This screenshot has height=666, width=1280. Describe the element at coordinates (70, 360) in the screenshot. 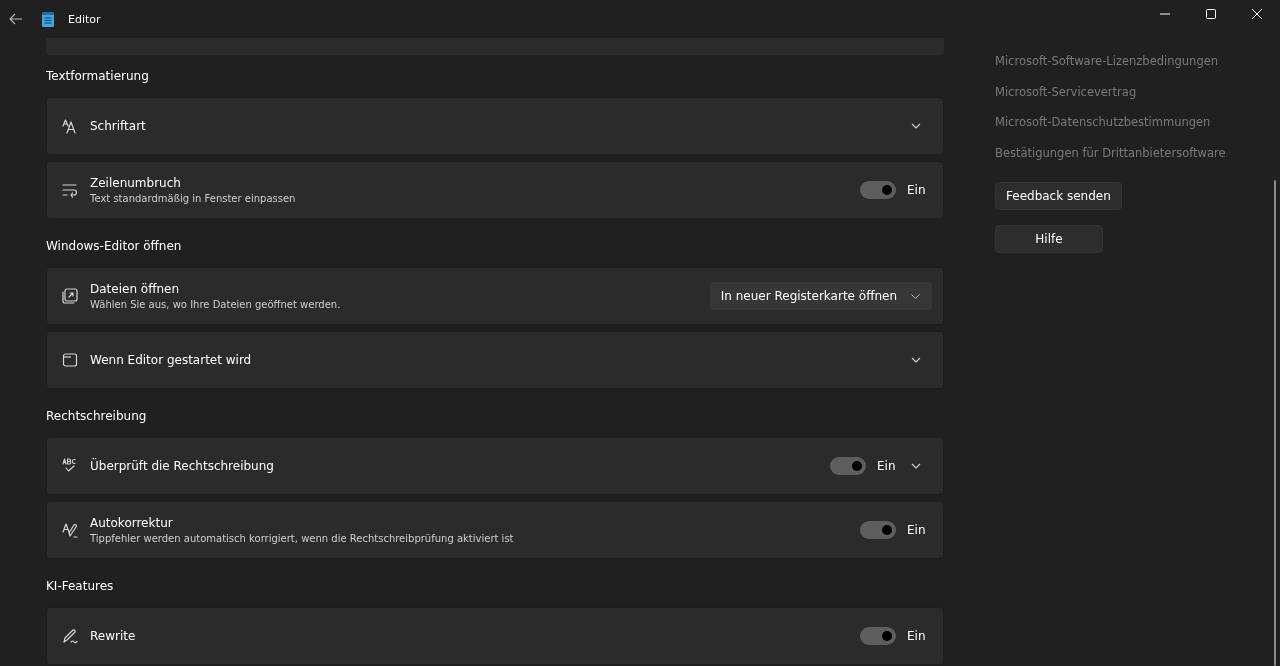

I see `window-icon` at that location.